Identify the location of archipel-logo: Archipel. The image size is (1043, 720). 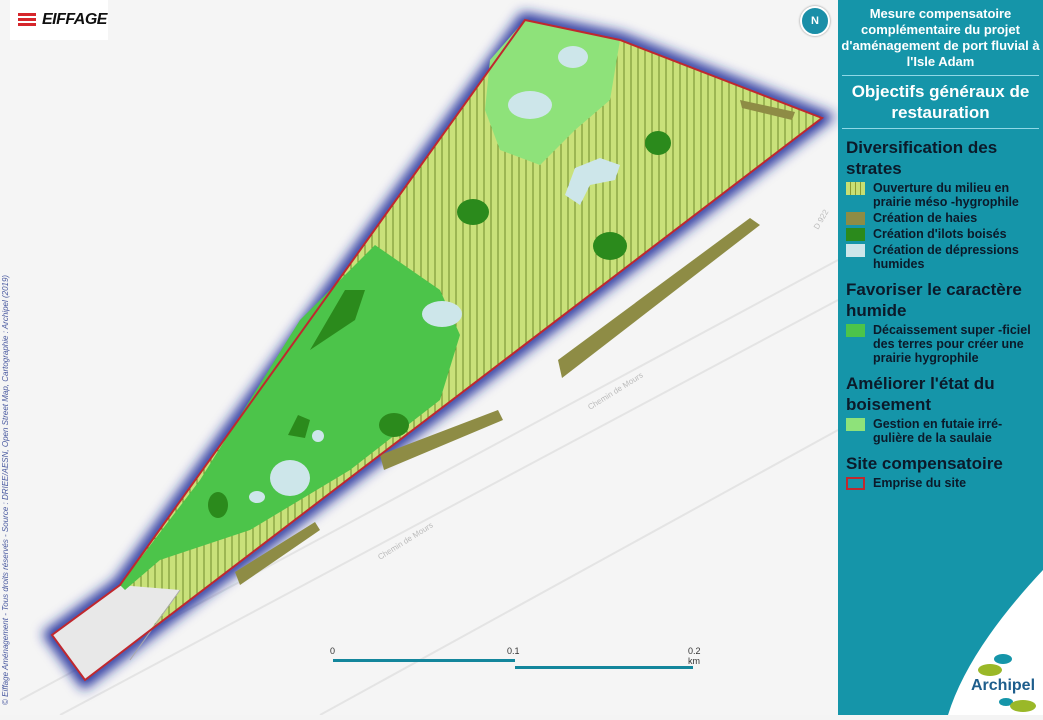
(1003, 685).